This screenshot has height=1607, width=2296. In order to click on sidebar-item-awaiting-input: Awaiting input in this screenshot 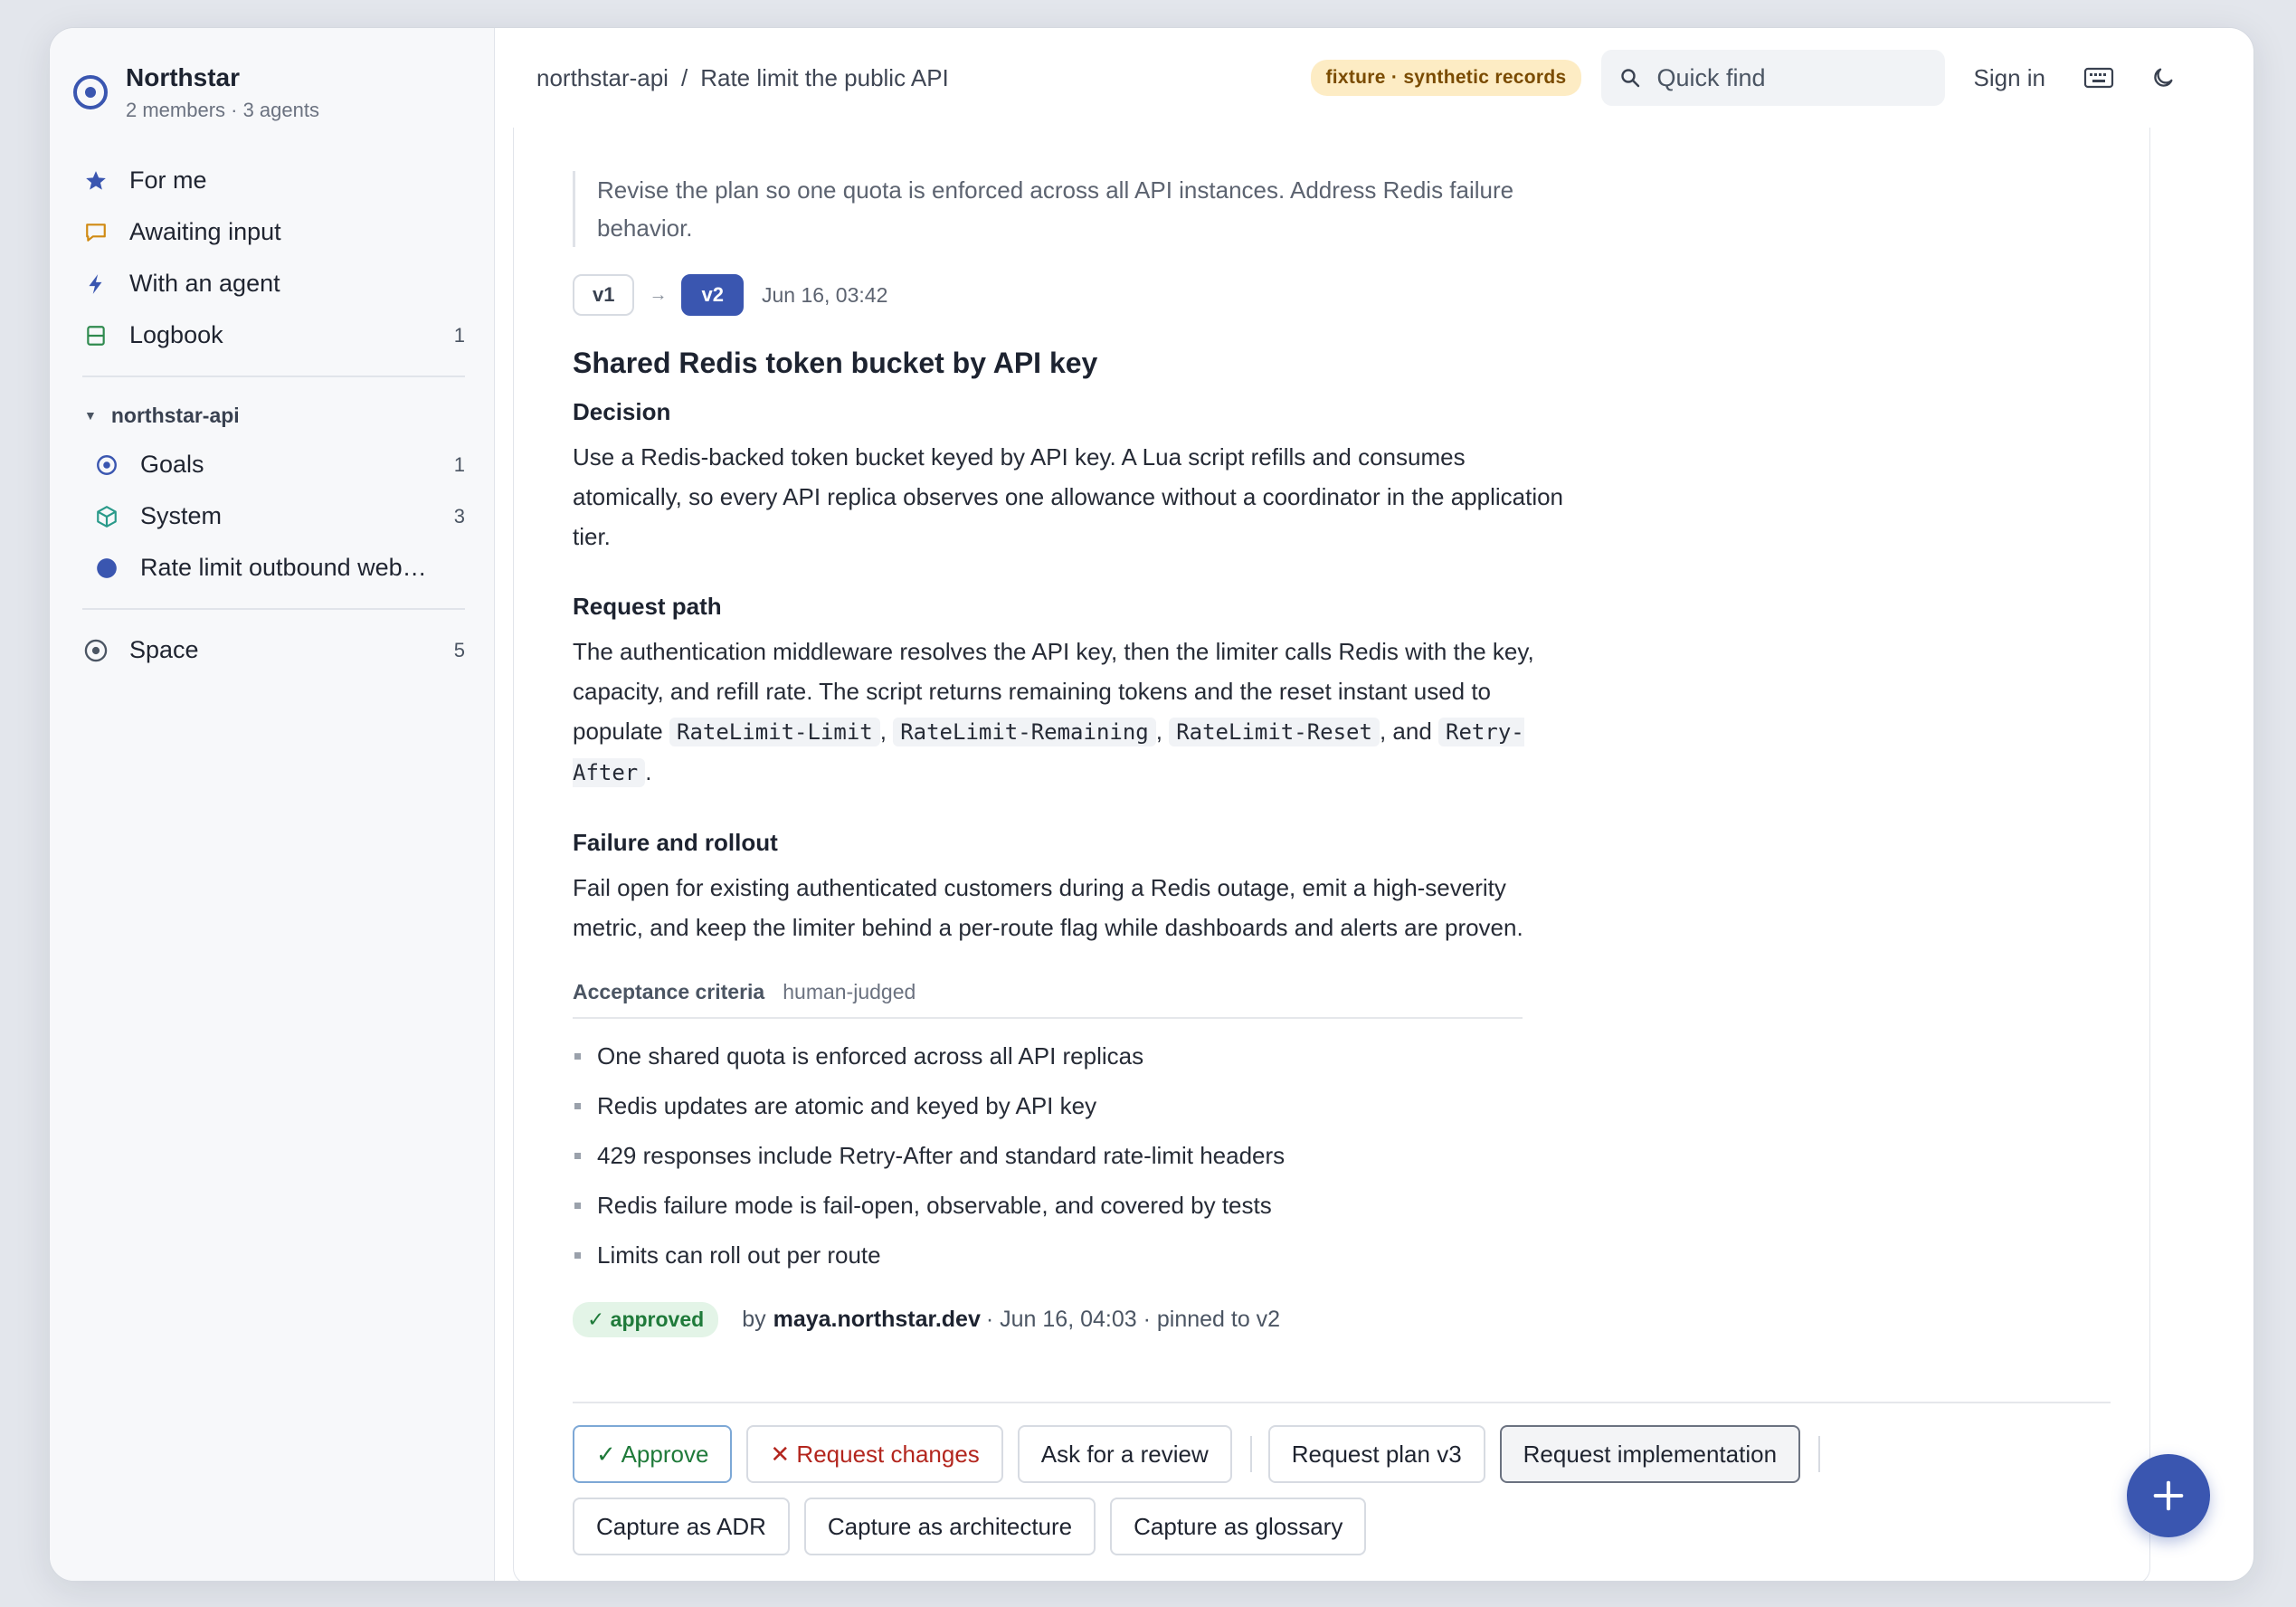, I will do `click(269, 232)`.